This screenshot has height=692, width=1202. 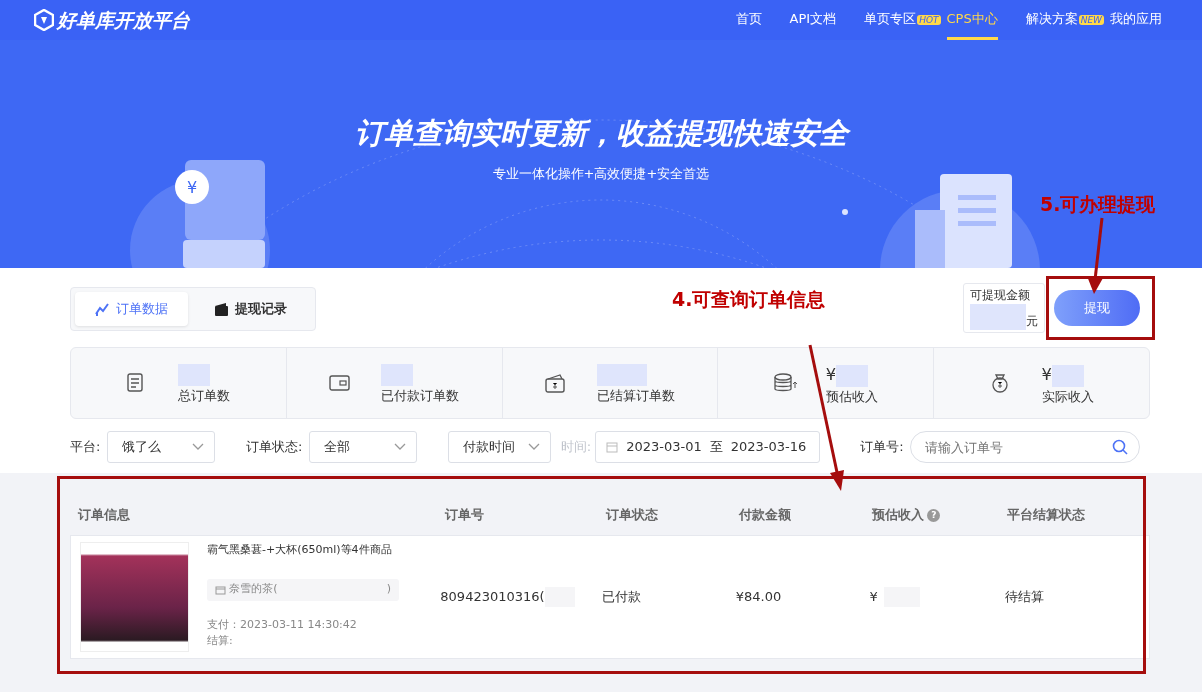 What do you see at coordinates (300, 550) in the screenshot?
I see `product-title: 霸气黑桑葚-+大杯(650ml)等4件商品` at bounding box center [300, 550].